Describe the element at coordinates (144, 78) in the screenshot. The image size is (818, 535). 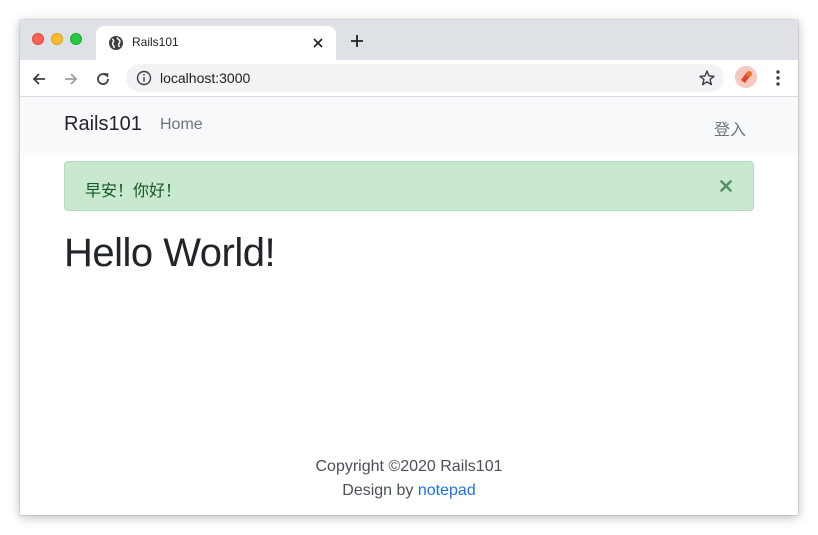
I see `info-icon` at that location.